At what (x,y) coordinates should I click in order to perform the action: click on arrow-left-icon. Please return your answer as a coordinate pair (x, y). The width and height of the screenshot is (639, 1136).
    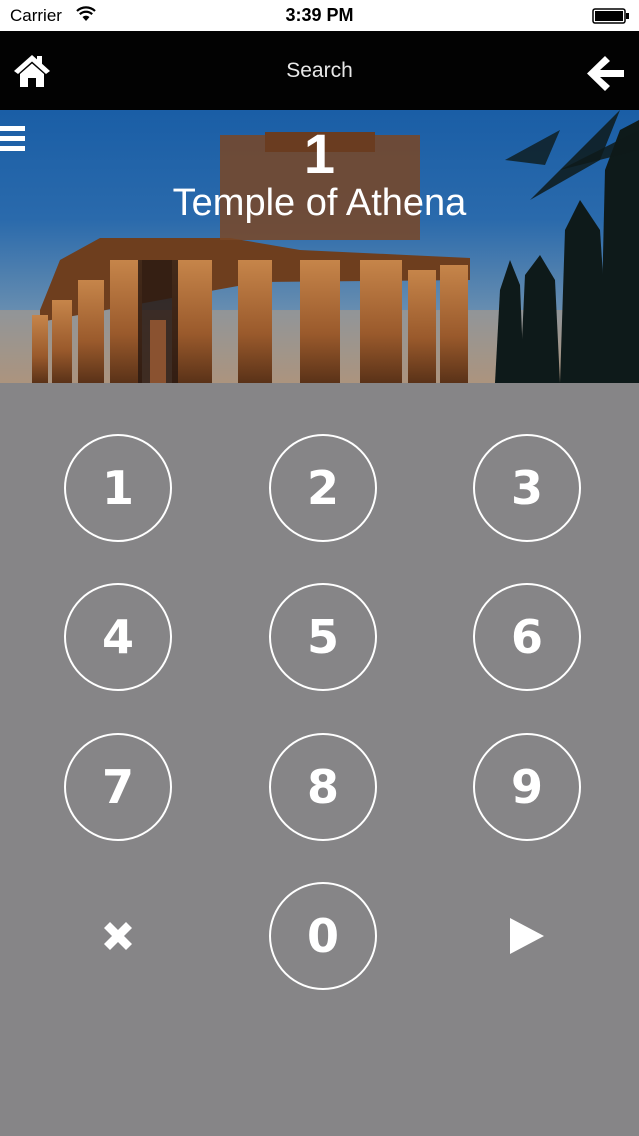
    Looking at the image, I should click on (606, 73).